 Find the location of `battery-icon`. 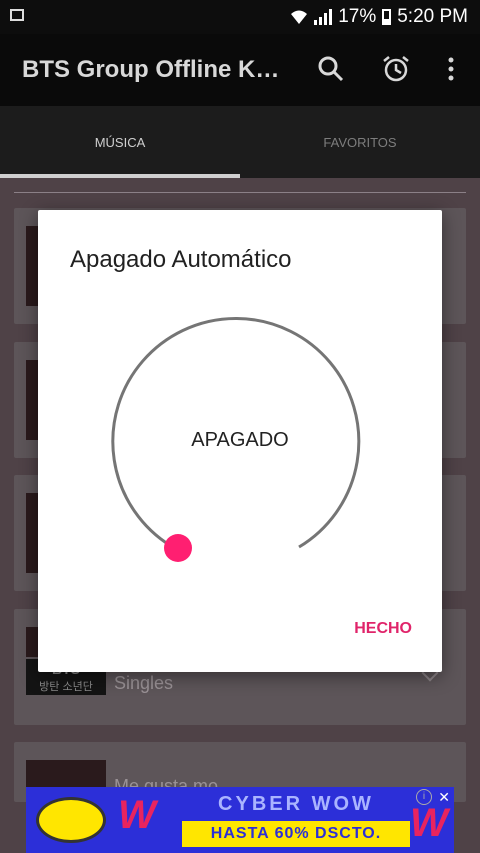

battery-icon is located at coordinates (387, 17).